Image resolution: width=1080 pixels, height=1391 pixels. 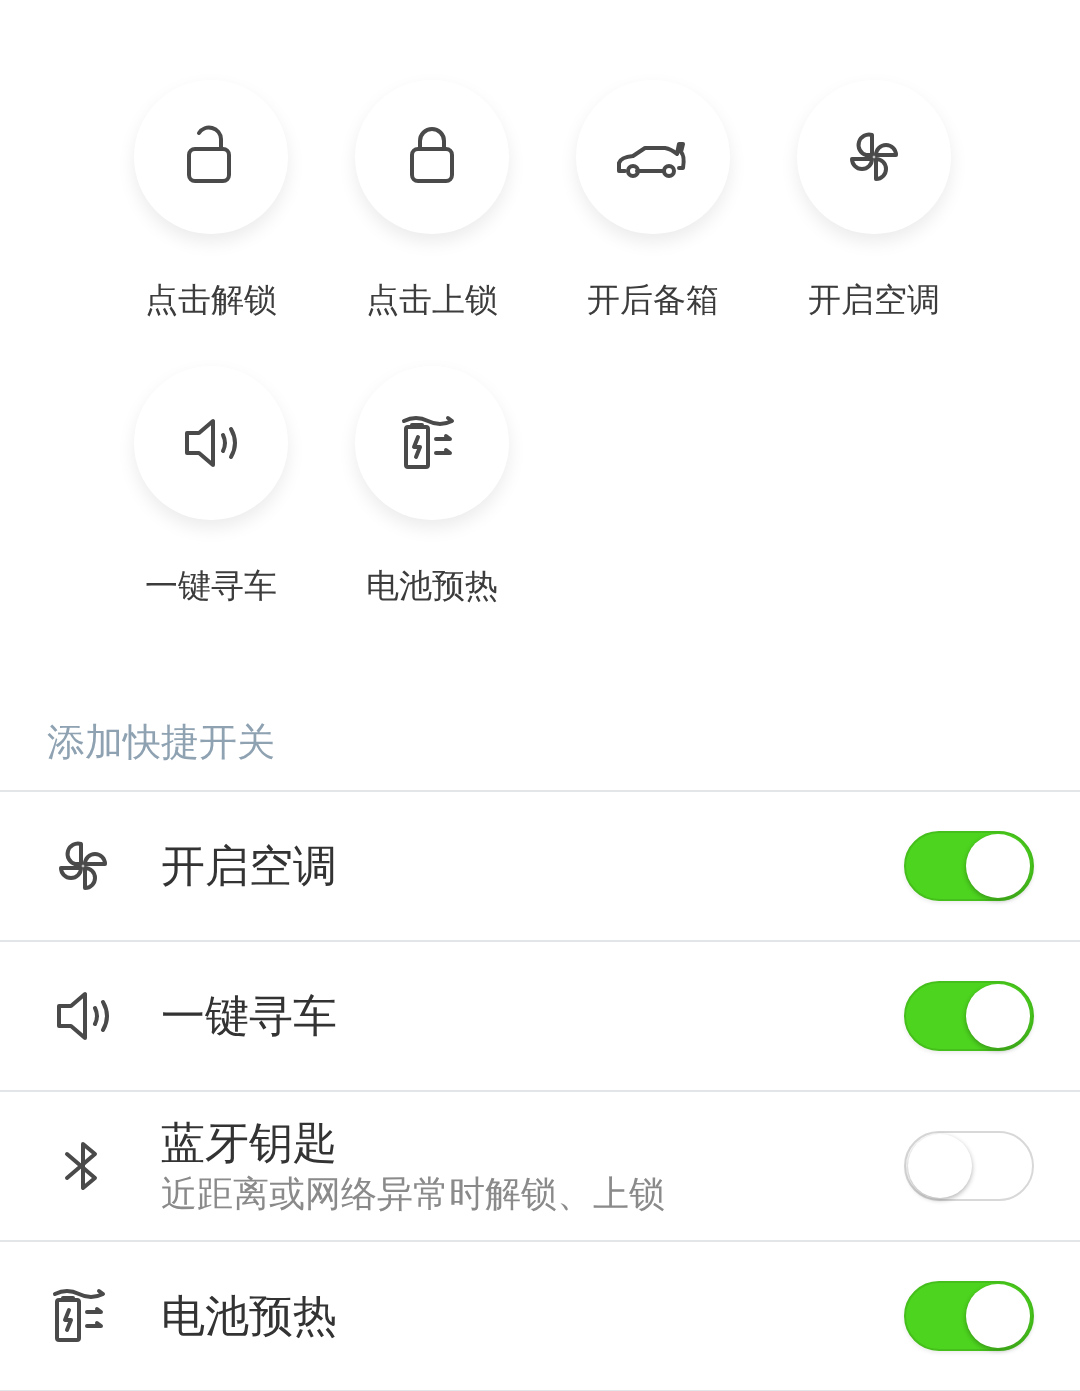 What do you see at coordinates (249, 866) in the screenshot?
I see `switch-label: 开启空调` at bounding box center [249, 866].